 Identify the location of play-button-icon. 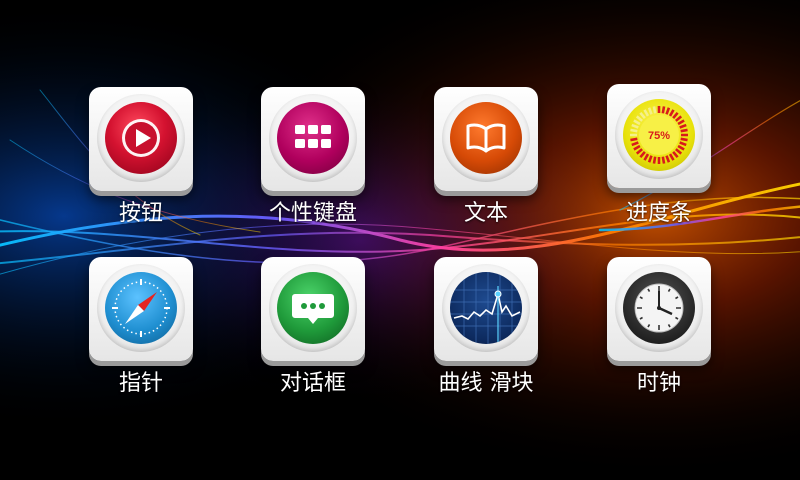
(141, 138).